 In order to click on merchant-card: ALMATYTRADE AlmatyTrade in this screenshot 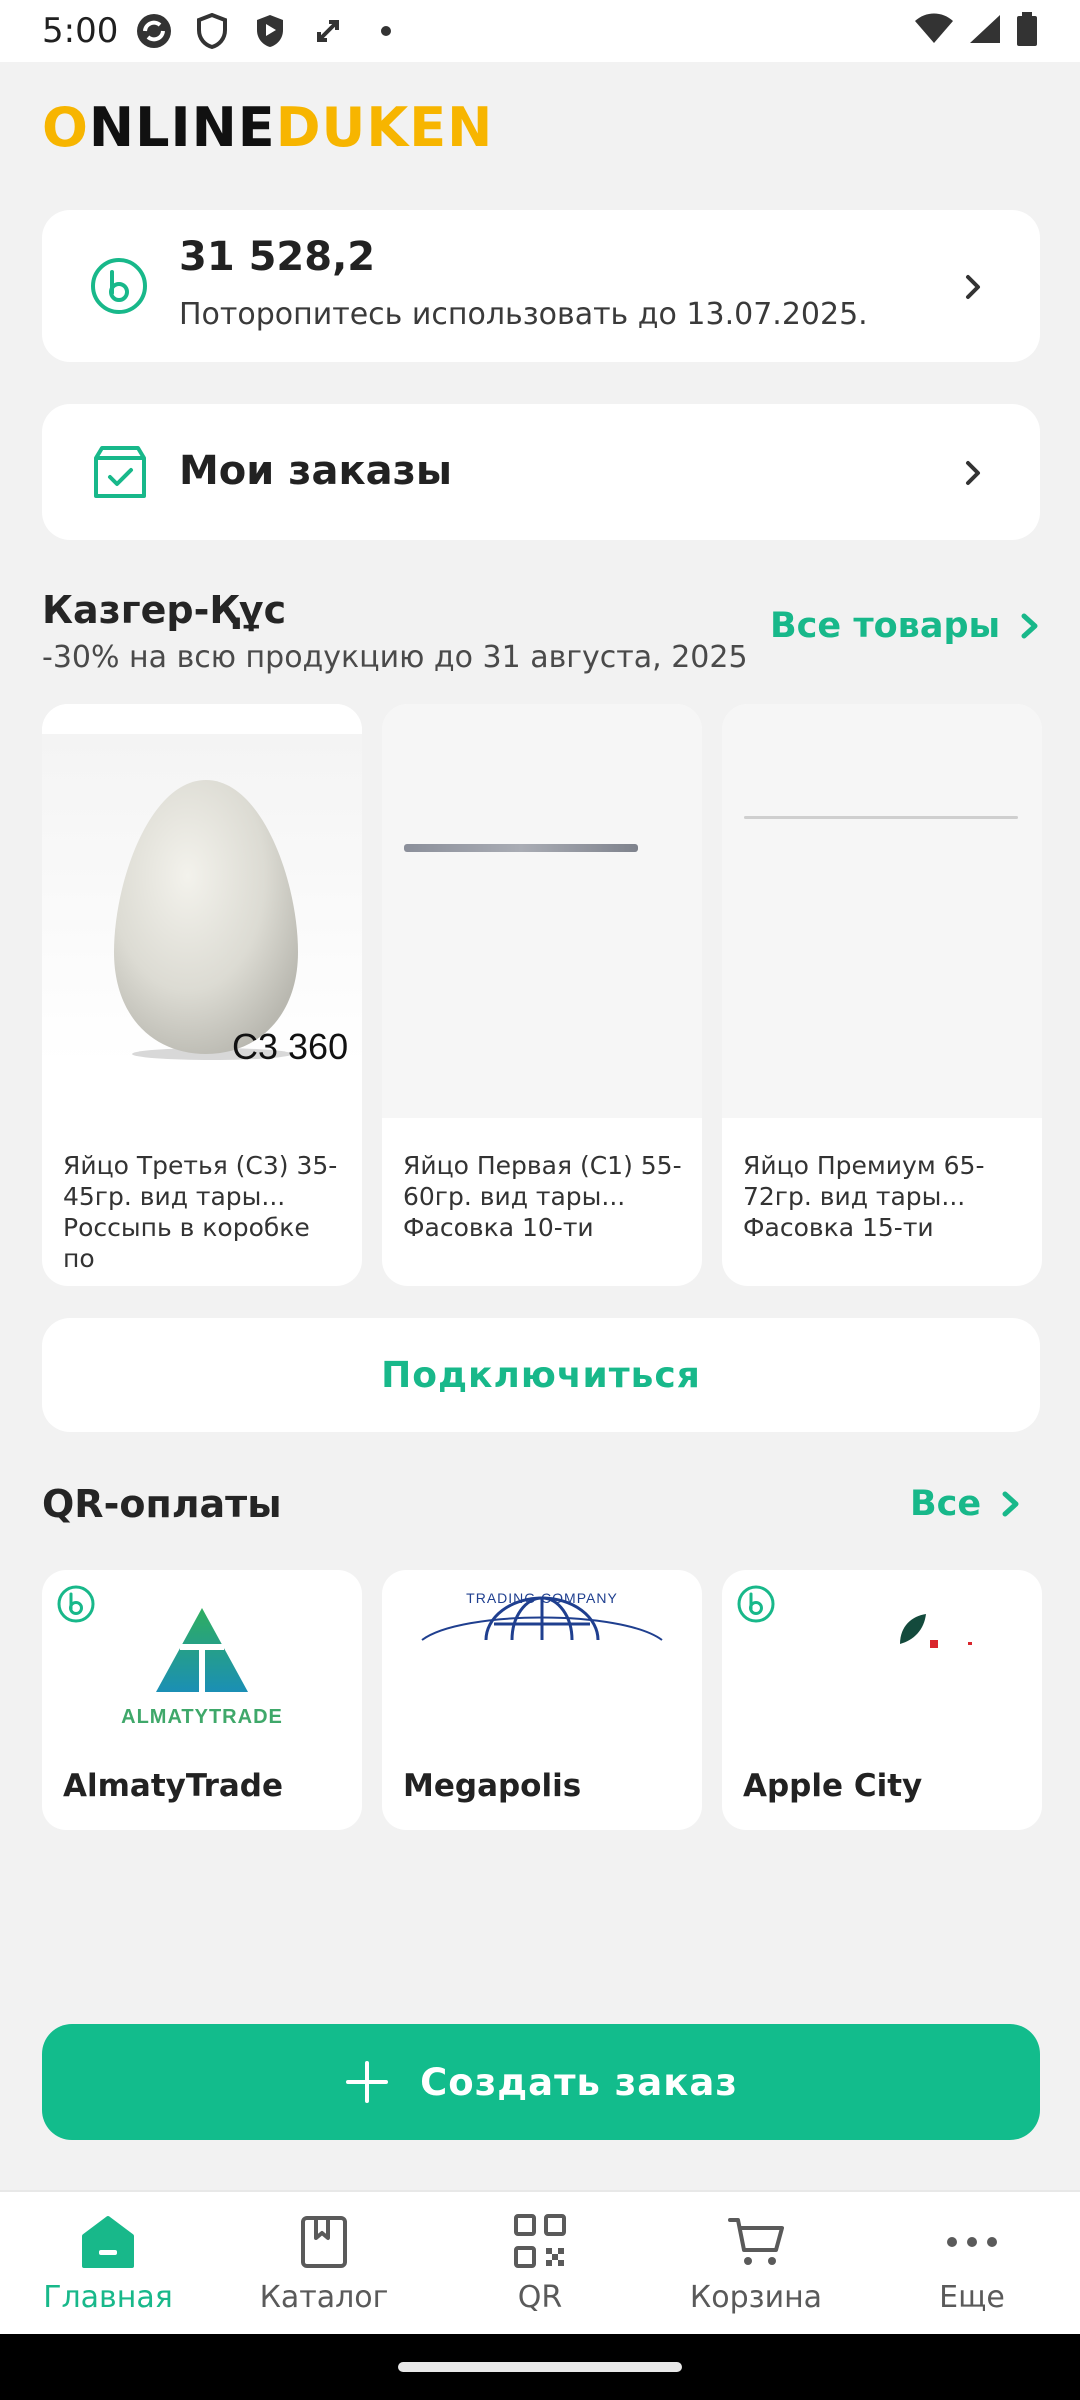, I will do `click(202, 1700)`.